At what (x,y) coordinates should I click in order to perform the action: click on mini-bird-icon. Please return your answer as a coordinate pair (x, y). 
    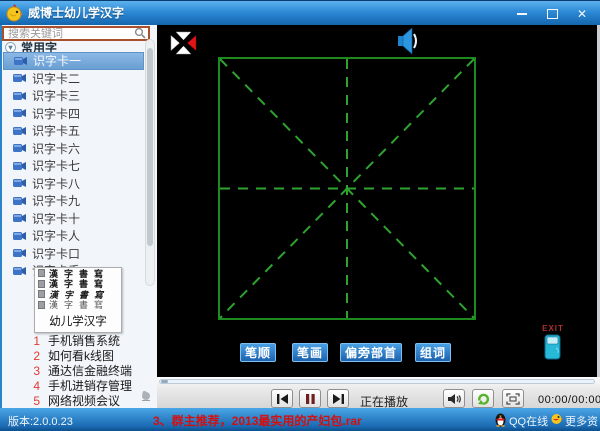
    Looking at the image, I should click on (146, 395).